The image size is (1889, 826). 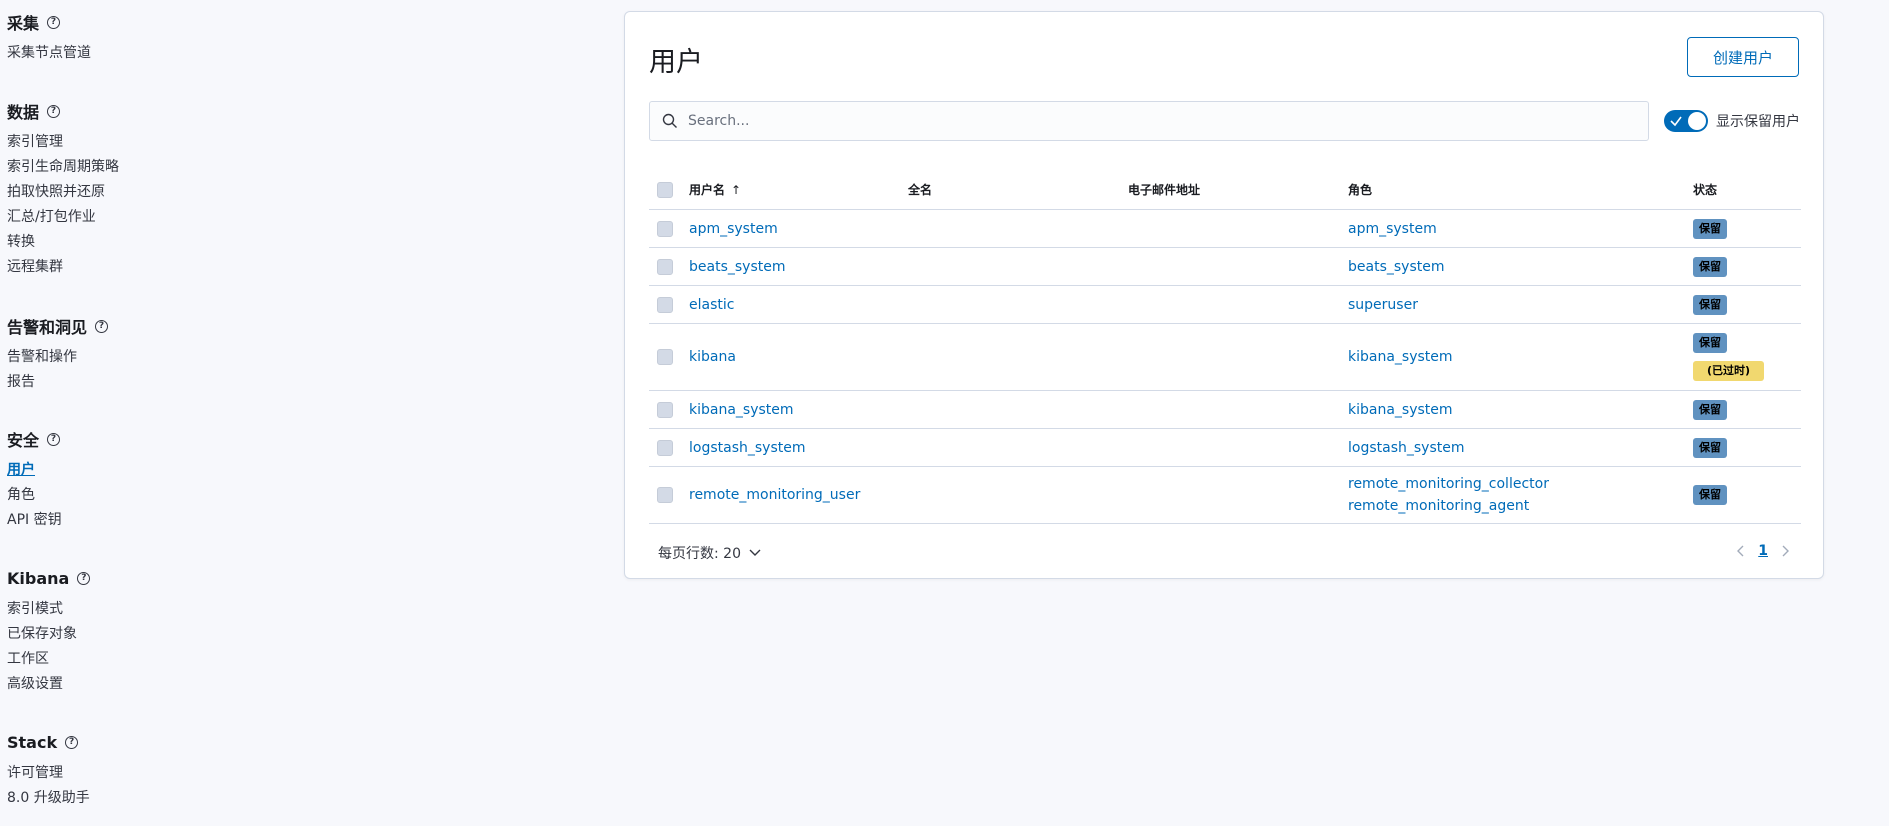 I want to click on username-link: kibana_system, so click(x=741, y=410).